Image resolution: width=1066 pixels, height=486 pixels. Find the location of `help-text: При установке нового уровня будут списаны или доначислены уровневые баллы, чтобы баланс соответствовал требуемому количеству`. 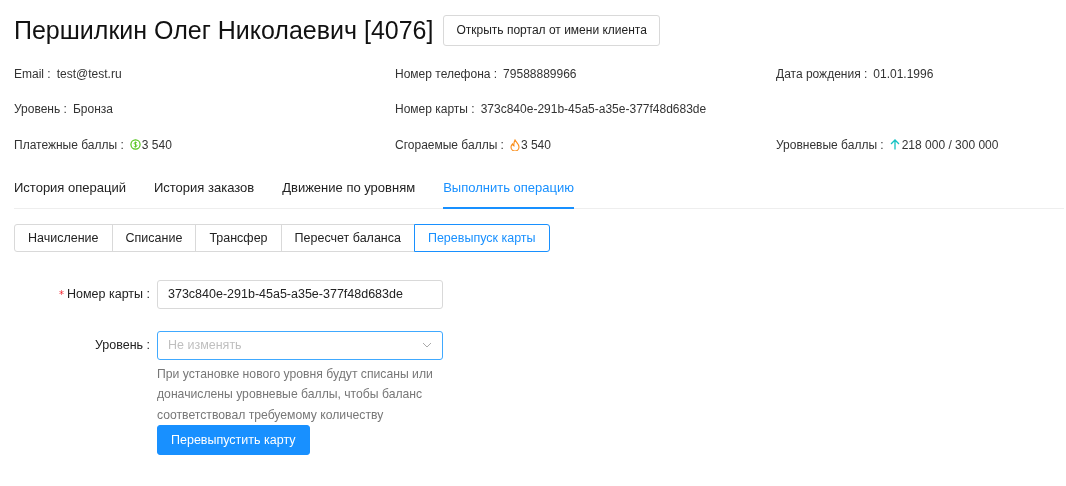

help-text: При установке нового уровня будут списаны или доначислены уровневые баллы, чтобы баланс соответствовал требуемому количеству is located at coordinates (295, 394).